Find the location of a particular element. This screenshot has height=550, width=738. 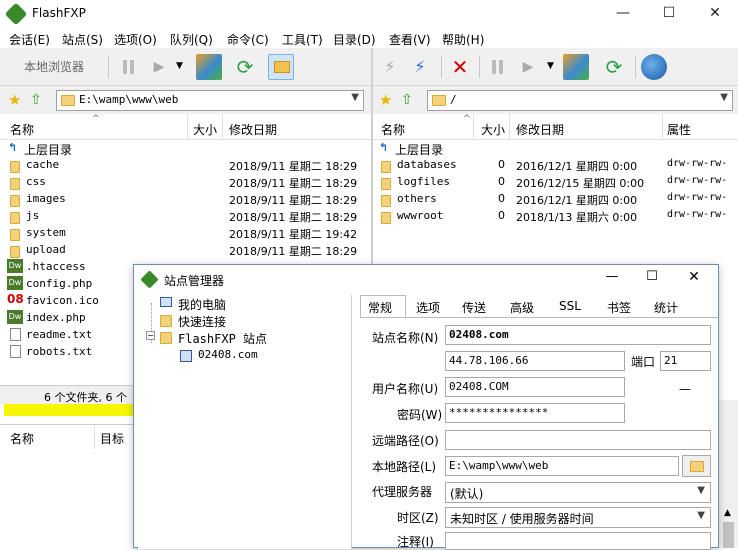

scroll-thumb is located at coordinates (728, 535).